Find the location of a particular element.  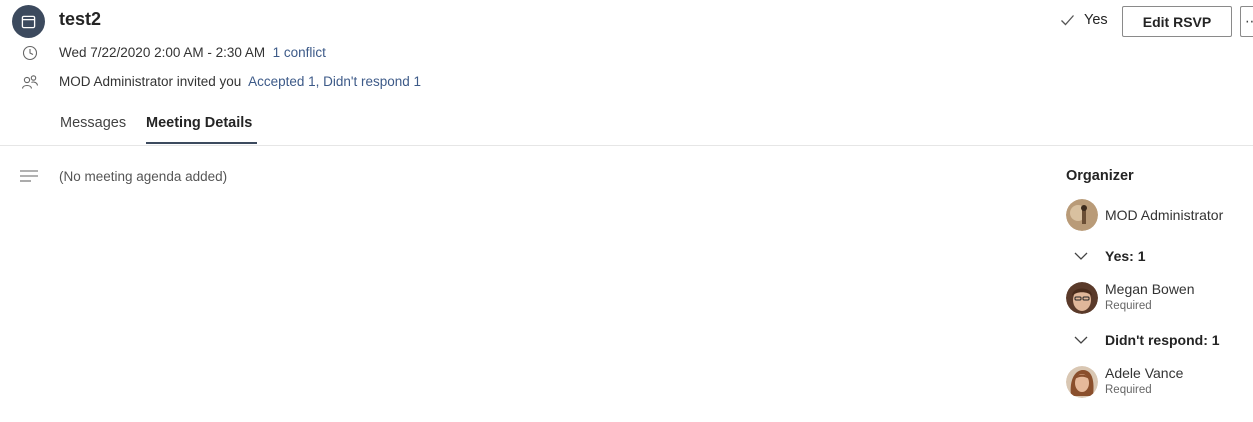

conflict-link: 1 conflict is located at coordinates (299, 52).